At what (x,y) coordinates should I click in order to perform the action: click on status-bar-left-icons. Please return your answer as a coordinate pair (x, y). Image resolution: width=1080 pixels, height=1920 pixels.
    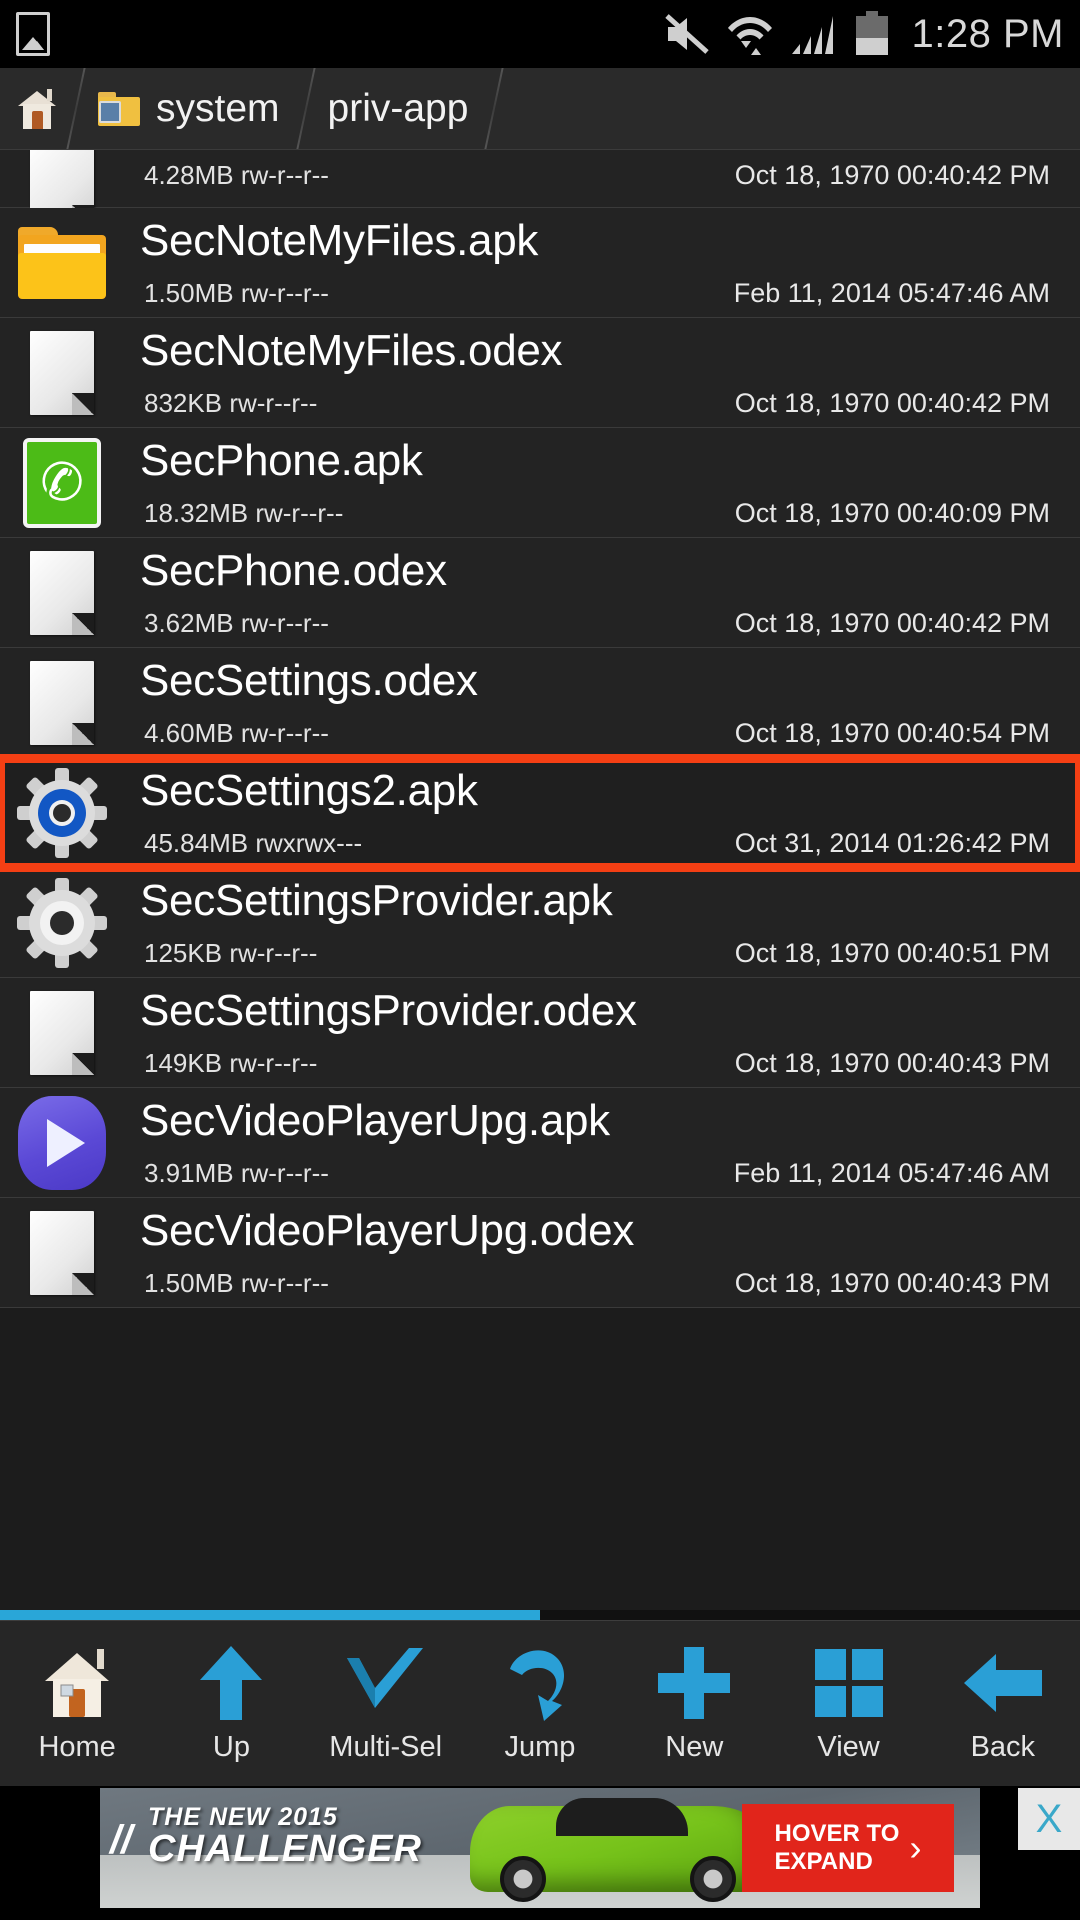
    Looking at the image, I should click on (33, 34).